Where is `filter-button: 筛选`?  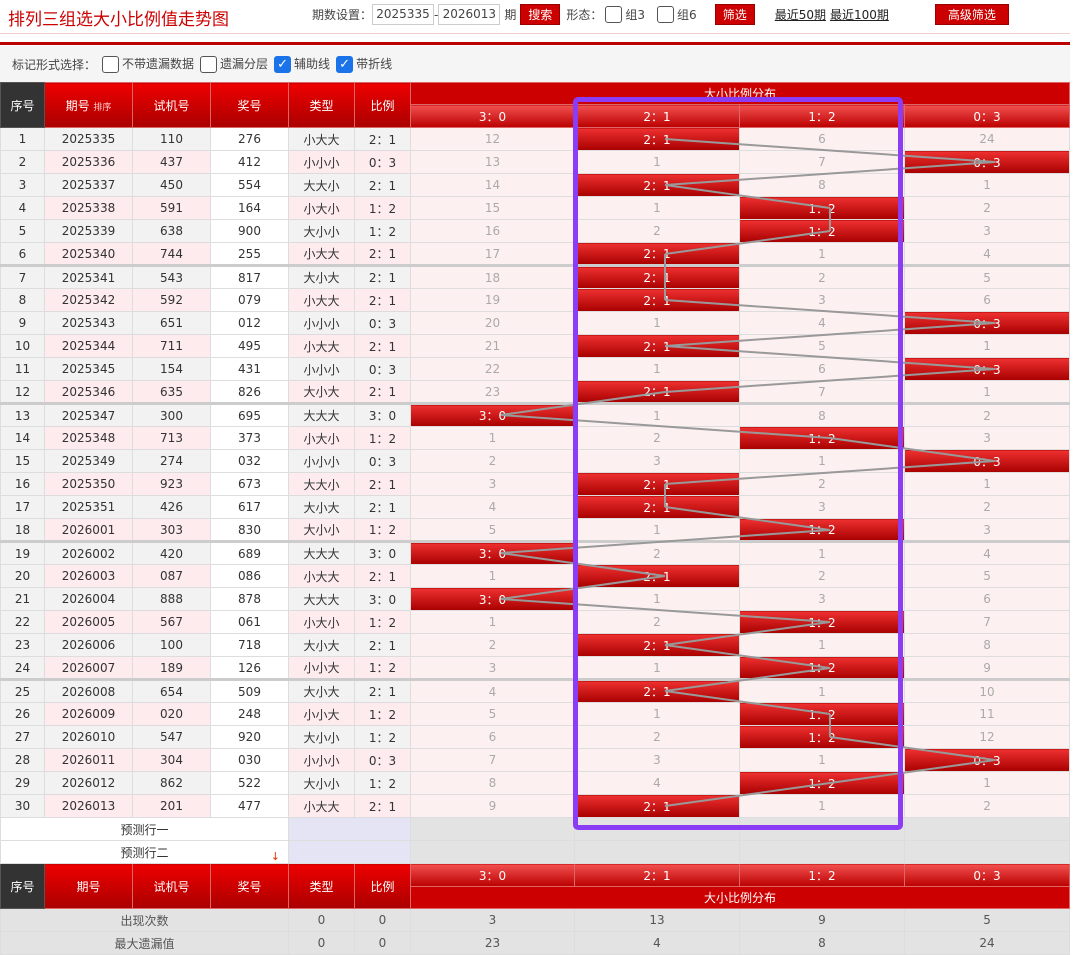 filter-button: 筛选 is located at coordinates (734, 14).